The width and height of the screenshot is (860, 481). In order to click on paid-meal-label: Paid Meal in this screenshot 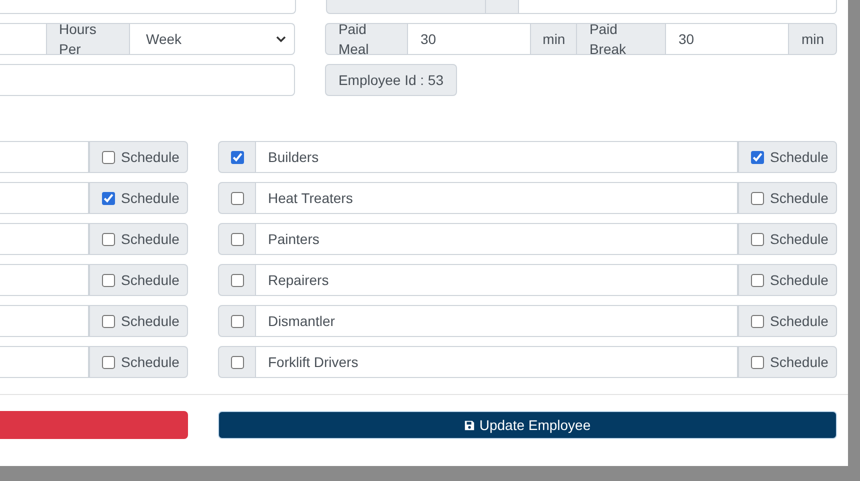, I will do `click(366, 39)`.